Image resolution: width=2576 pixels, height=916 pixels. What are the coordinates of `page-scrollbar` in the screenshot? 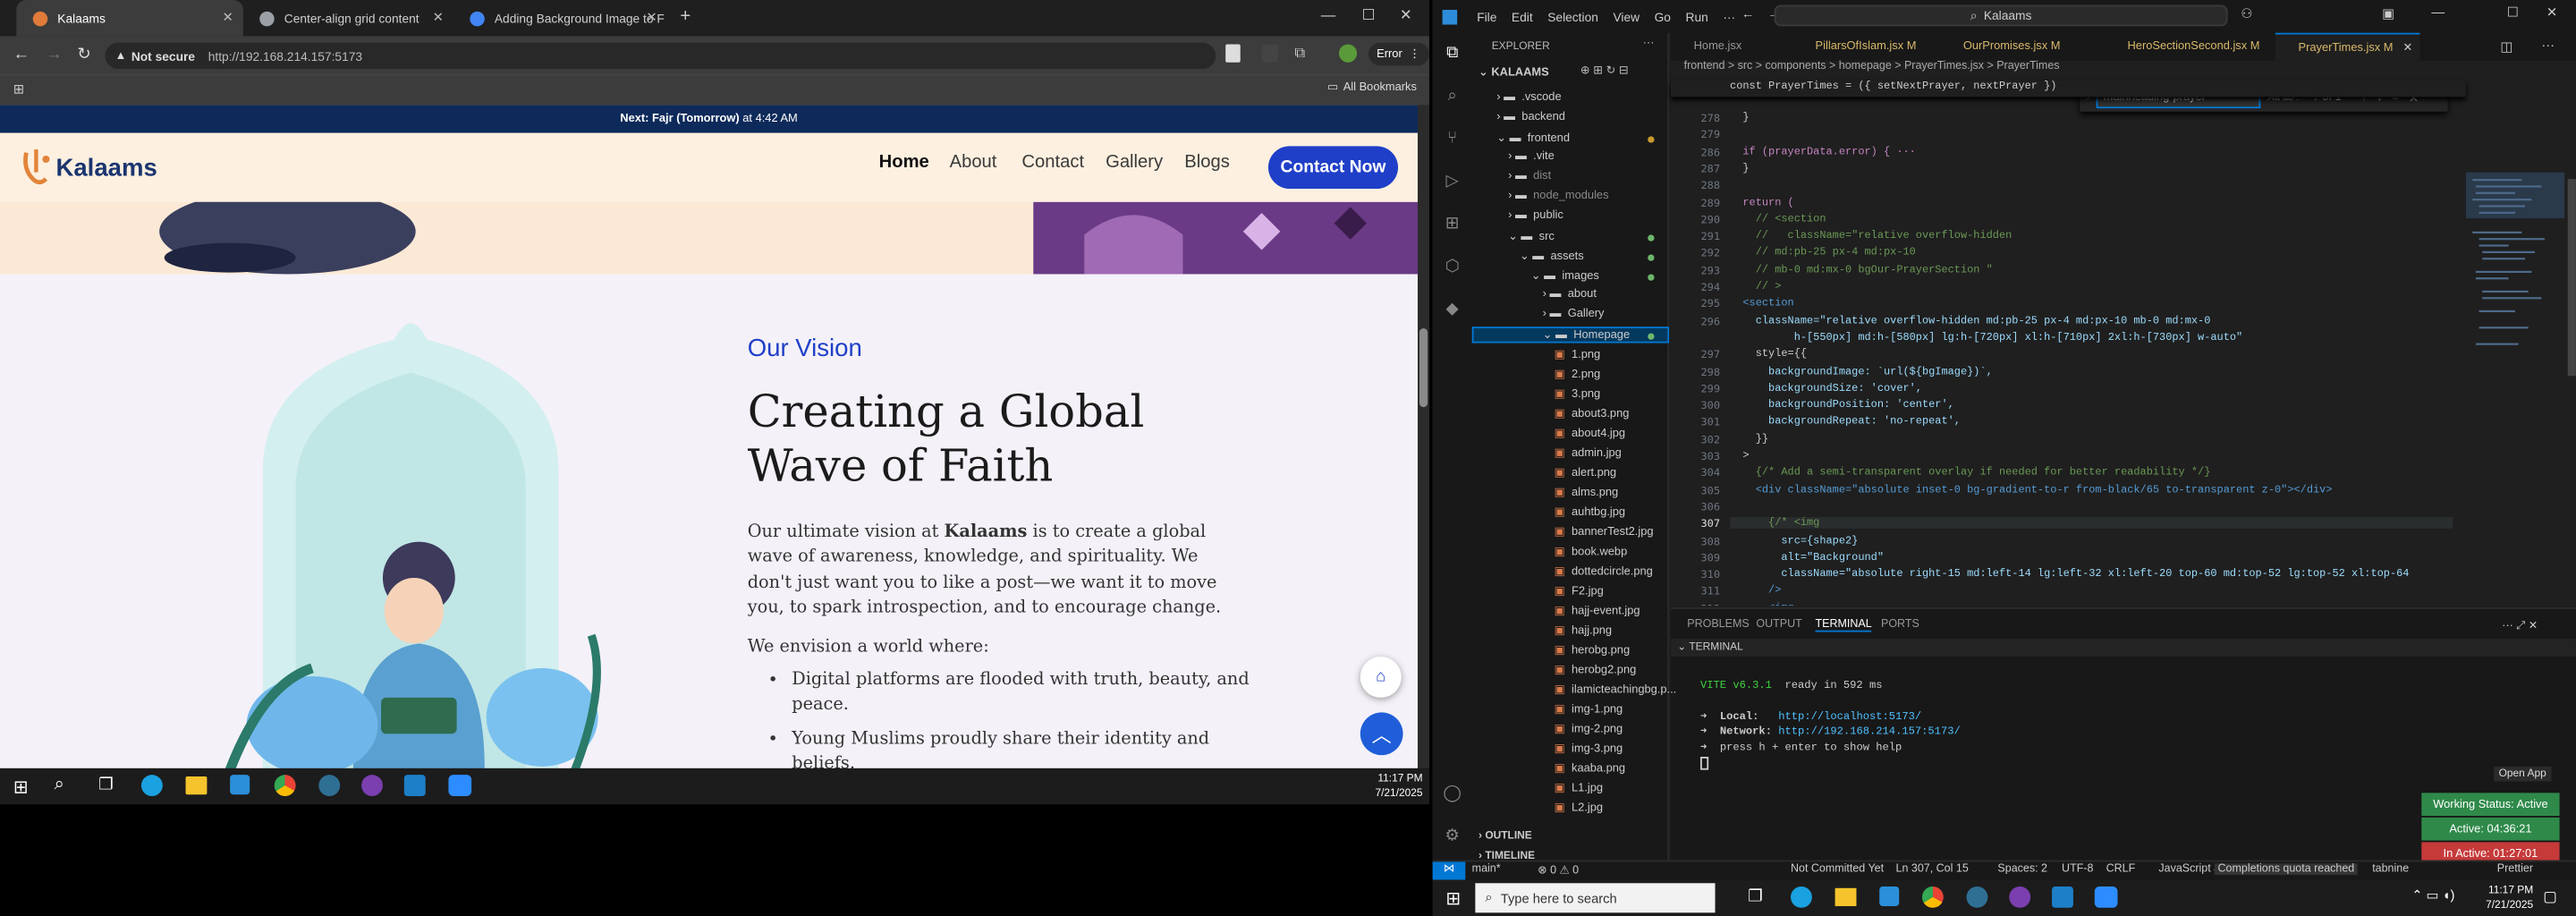 It's located at (1423, 437).